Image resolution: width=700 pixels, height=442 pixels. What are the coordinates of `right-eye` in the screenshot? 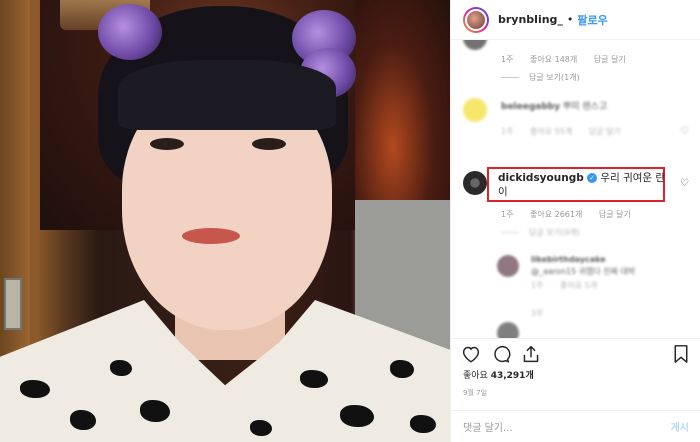 It's located at (269, 144).